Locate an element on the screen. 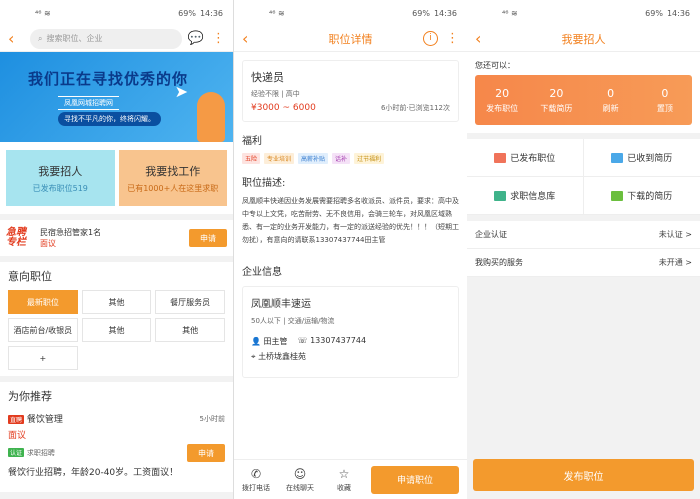 This screenshot has height=499, width=700. page-title: 我要招人 is located at coordinates (583, 39).